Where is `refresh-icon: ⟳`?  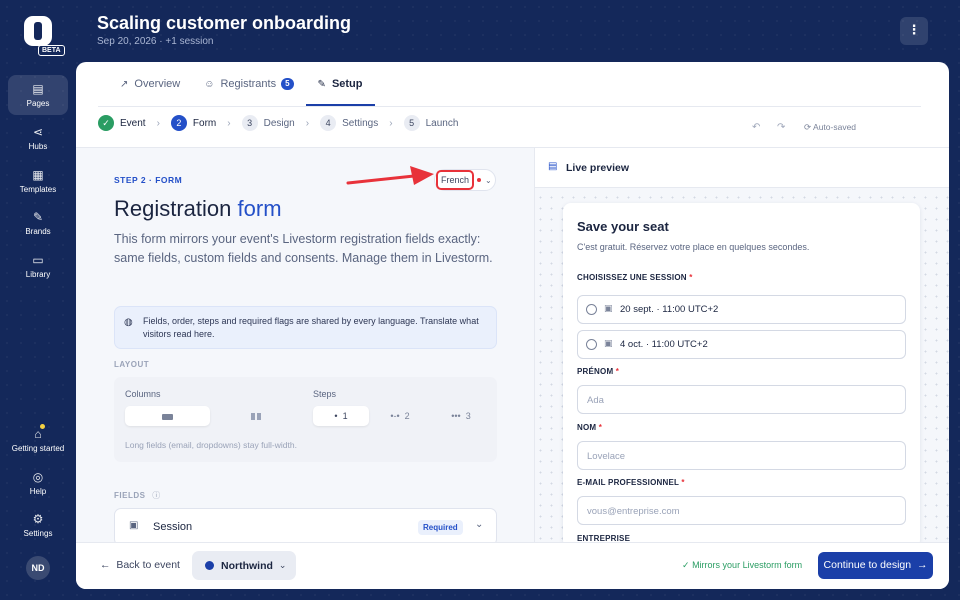 refresh-icon: ⟳ is located at coordinates (808, 127).